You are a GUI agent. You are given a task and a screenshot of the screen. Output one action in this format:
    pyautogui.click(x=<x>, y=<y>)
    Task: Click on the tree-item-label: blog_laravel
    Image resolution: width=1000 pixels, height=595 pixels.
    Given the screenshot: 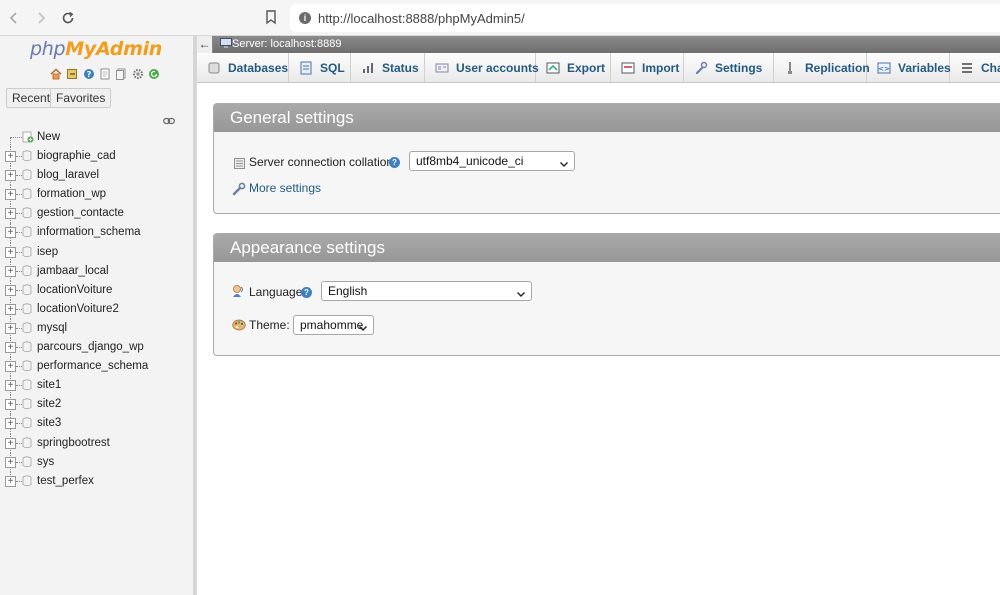 What is the action you would take?
    pyautogui.click(x=68, y=175)
    